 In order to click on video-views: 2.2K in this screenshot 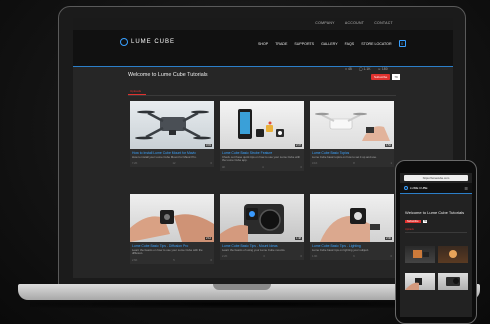, I will do `click(225, 257)`.